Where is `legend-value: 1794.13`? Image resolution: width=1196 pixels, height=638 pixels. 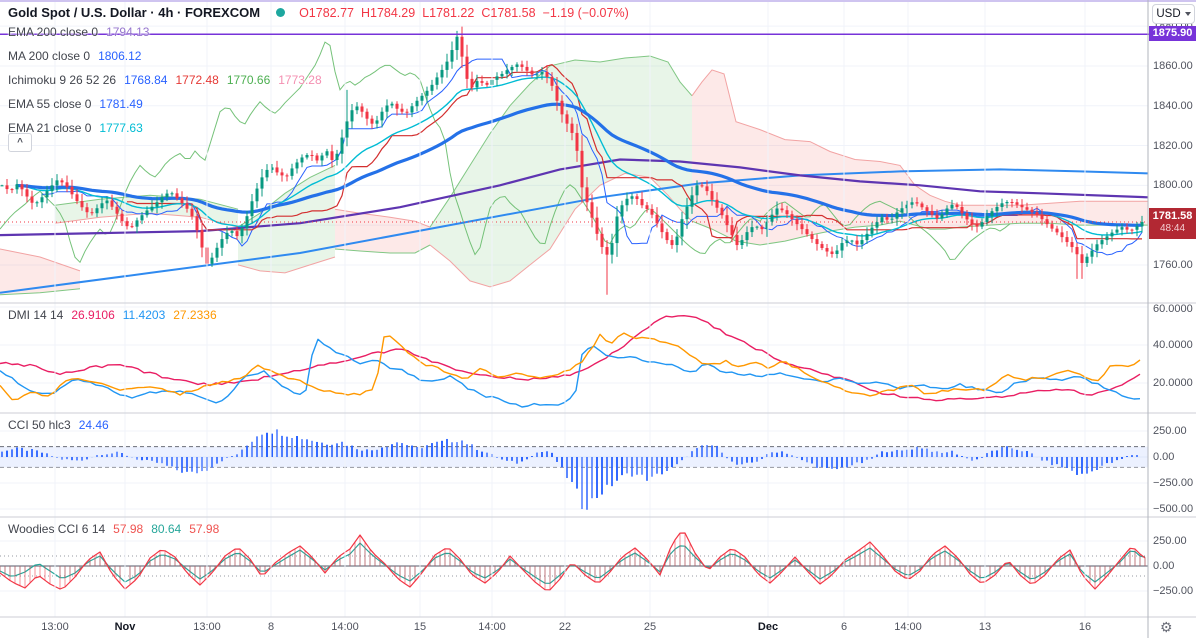
legend-value: 1794.13 is located at coordinates (128, 32).